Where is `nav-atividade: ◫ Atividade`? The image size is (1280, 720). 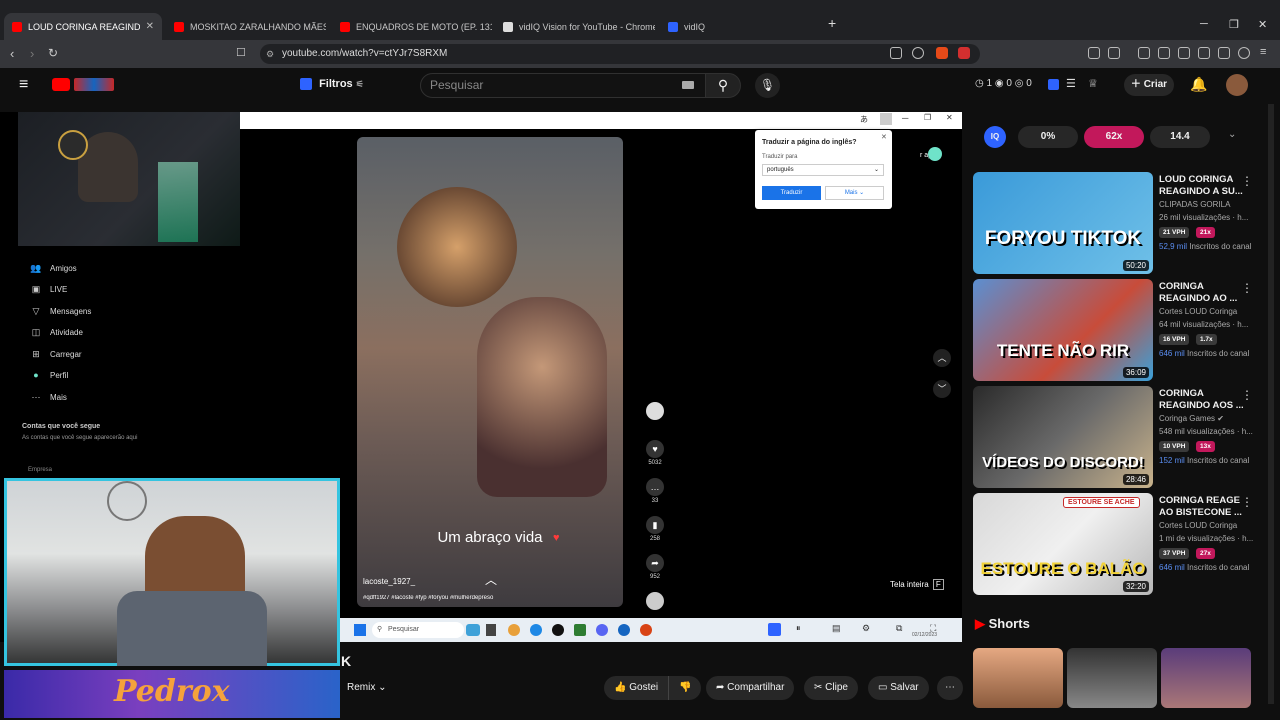 nav-atividade: ◫ Atividade is located at coordinates (56, 332).